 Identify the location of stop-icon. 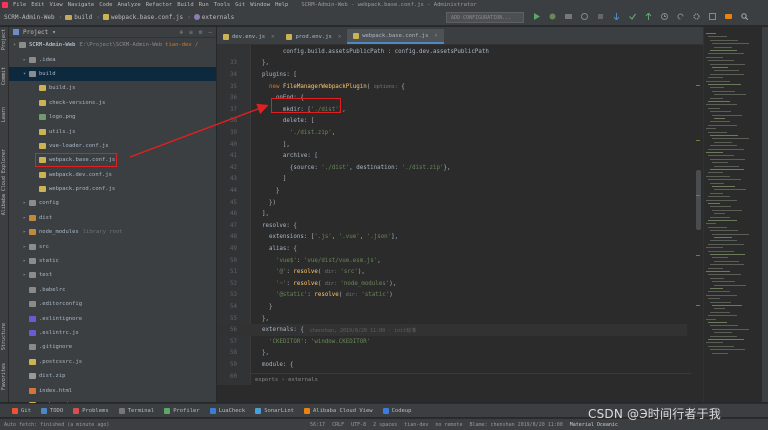
(600, 16).